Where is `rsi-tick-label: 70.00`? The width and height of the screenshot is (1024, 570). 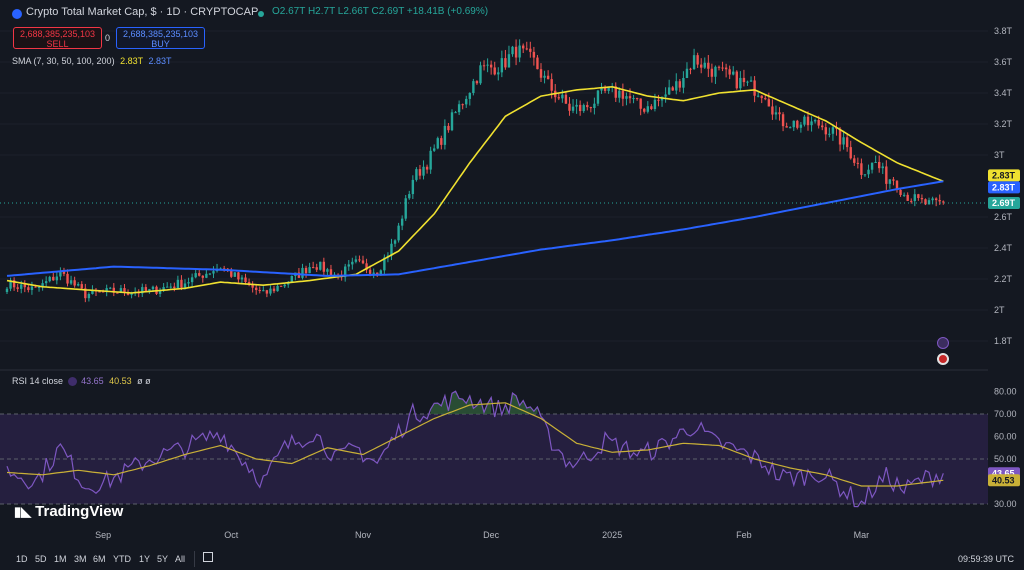
rsi-tick-label: 70.00 is located at coordinates (1005, 414).